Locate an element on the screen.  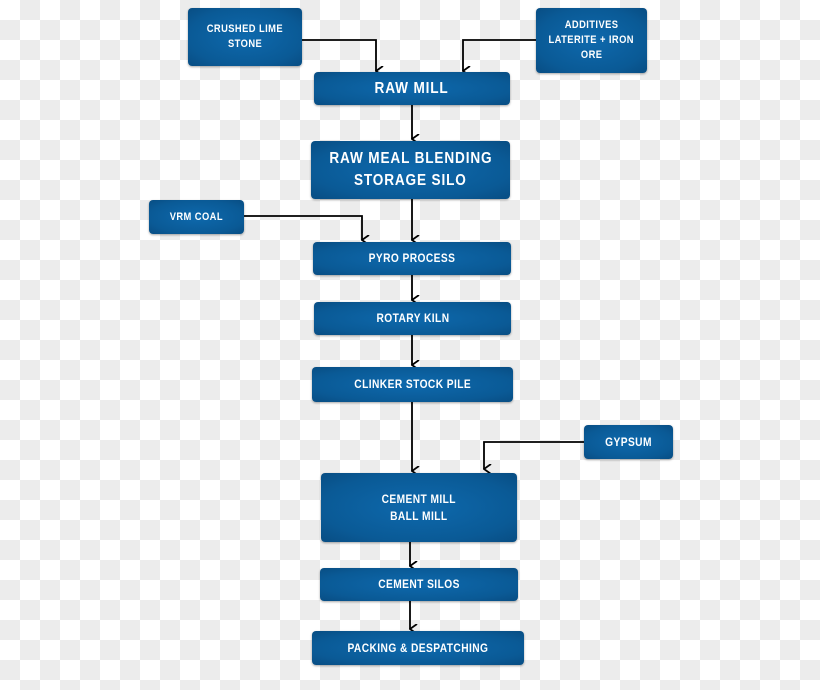
node-raw-mill: RAW MILL is located at coordinates (412, 88).